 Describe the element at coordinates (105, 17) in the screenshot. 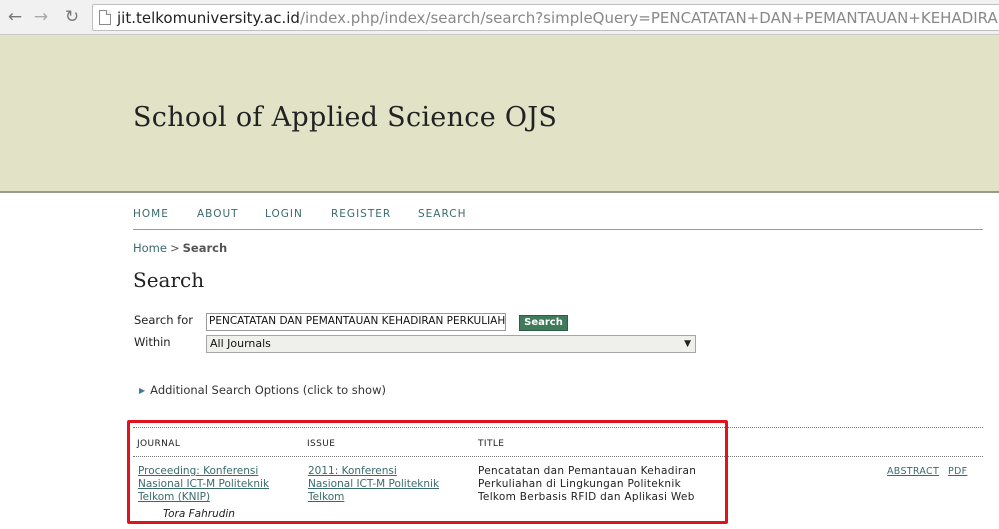

I see `page-icon` at that location.